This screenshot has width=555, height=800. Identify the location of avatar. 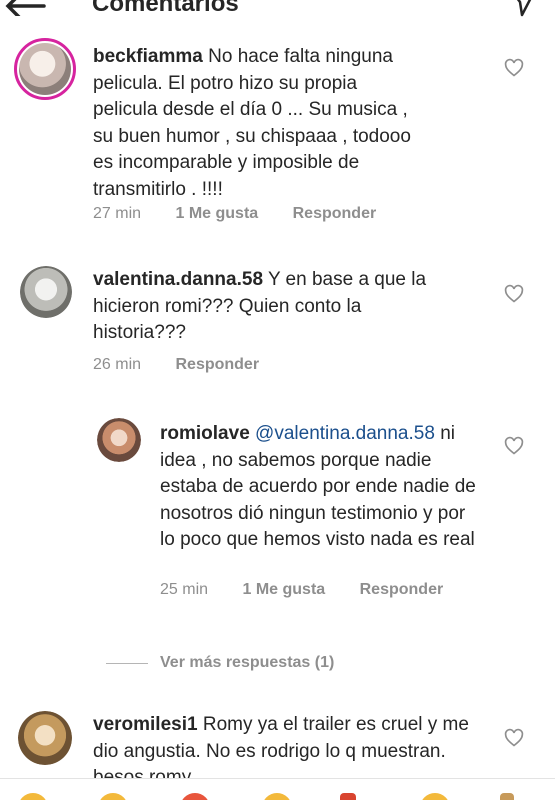
(45, 738).